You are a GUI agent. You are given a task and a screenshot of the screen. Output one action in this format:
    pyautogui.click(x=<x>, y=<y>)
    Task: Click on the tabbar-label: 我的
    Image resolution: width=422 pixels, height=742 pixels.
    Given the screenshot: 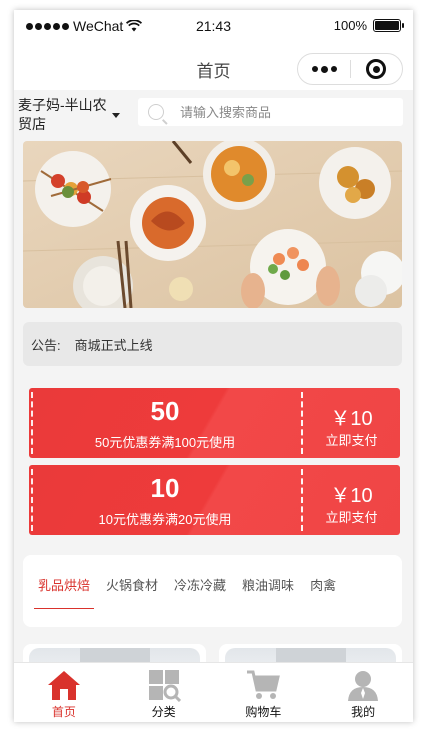 What is the action you would take?
    pyautogui.click(x=363, y=712)
    